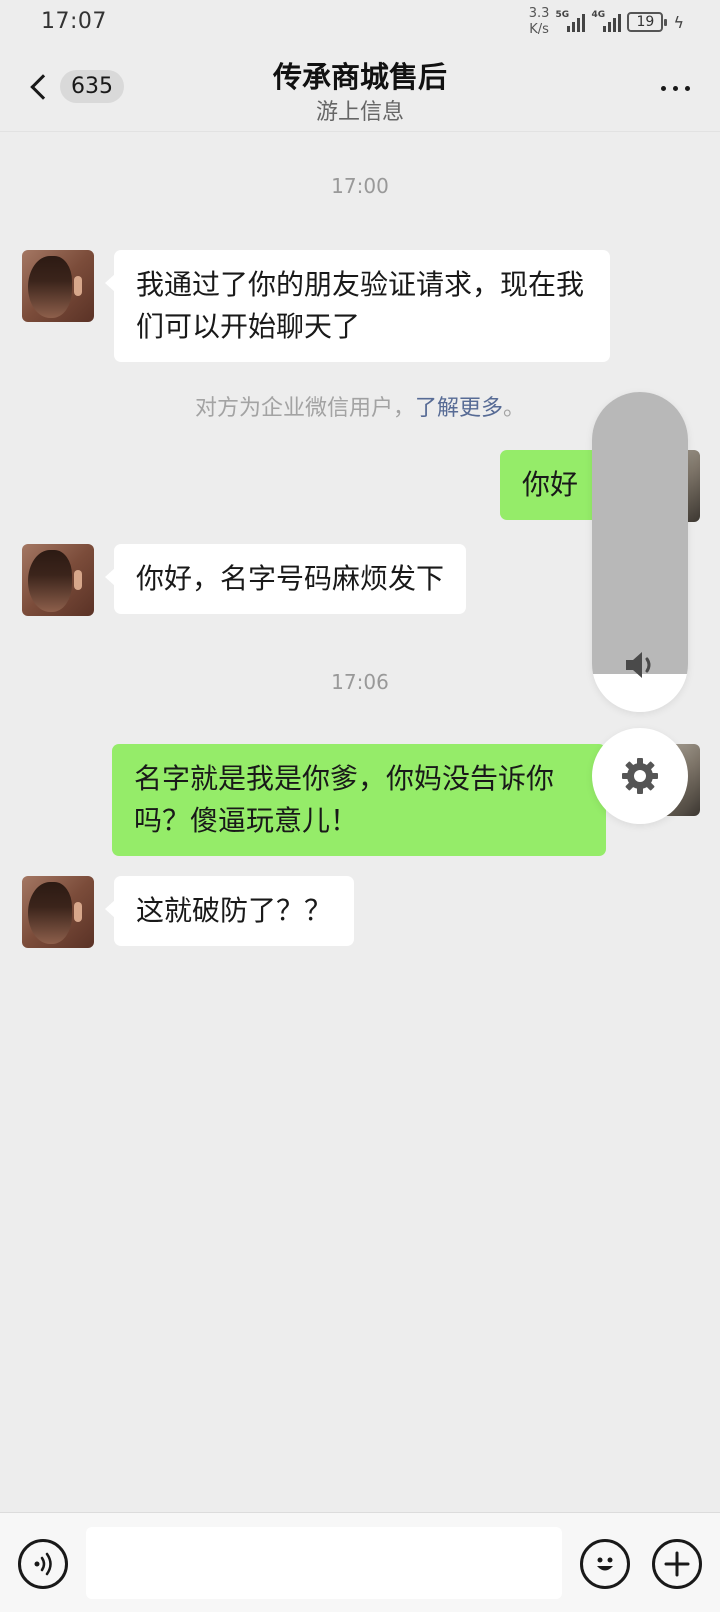  I want to click on signal-4g-icon: 4G, so click(606, 21).